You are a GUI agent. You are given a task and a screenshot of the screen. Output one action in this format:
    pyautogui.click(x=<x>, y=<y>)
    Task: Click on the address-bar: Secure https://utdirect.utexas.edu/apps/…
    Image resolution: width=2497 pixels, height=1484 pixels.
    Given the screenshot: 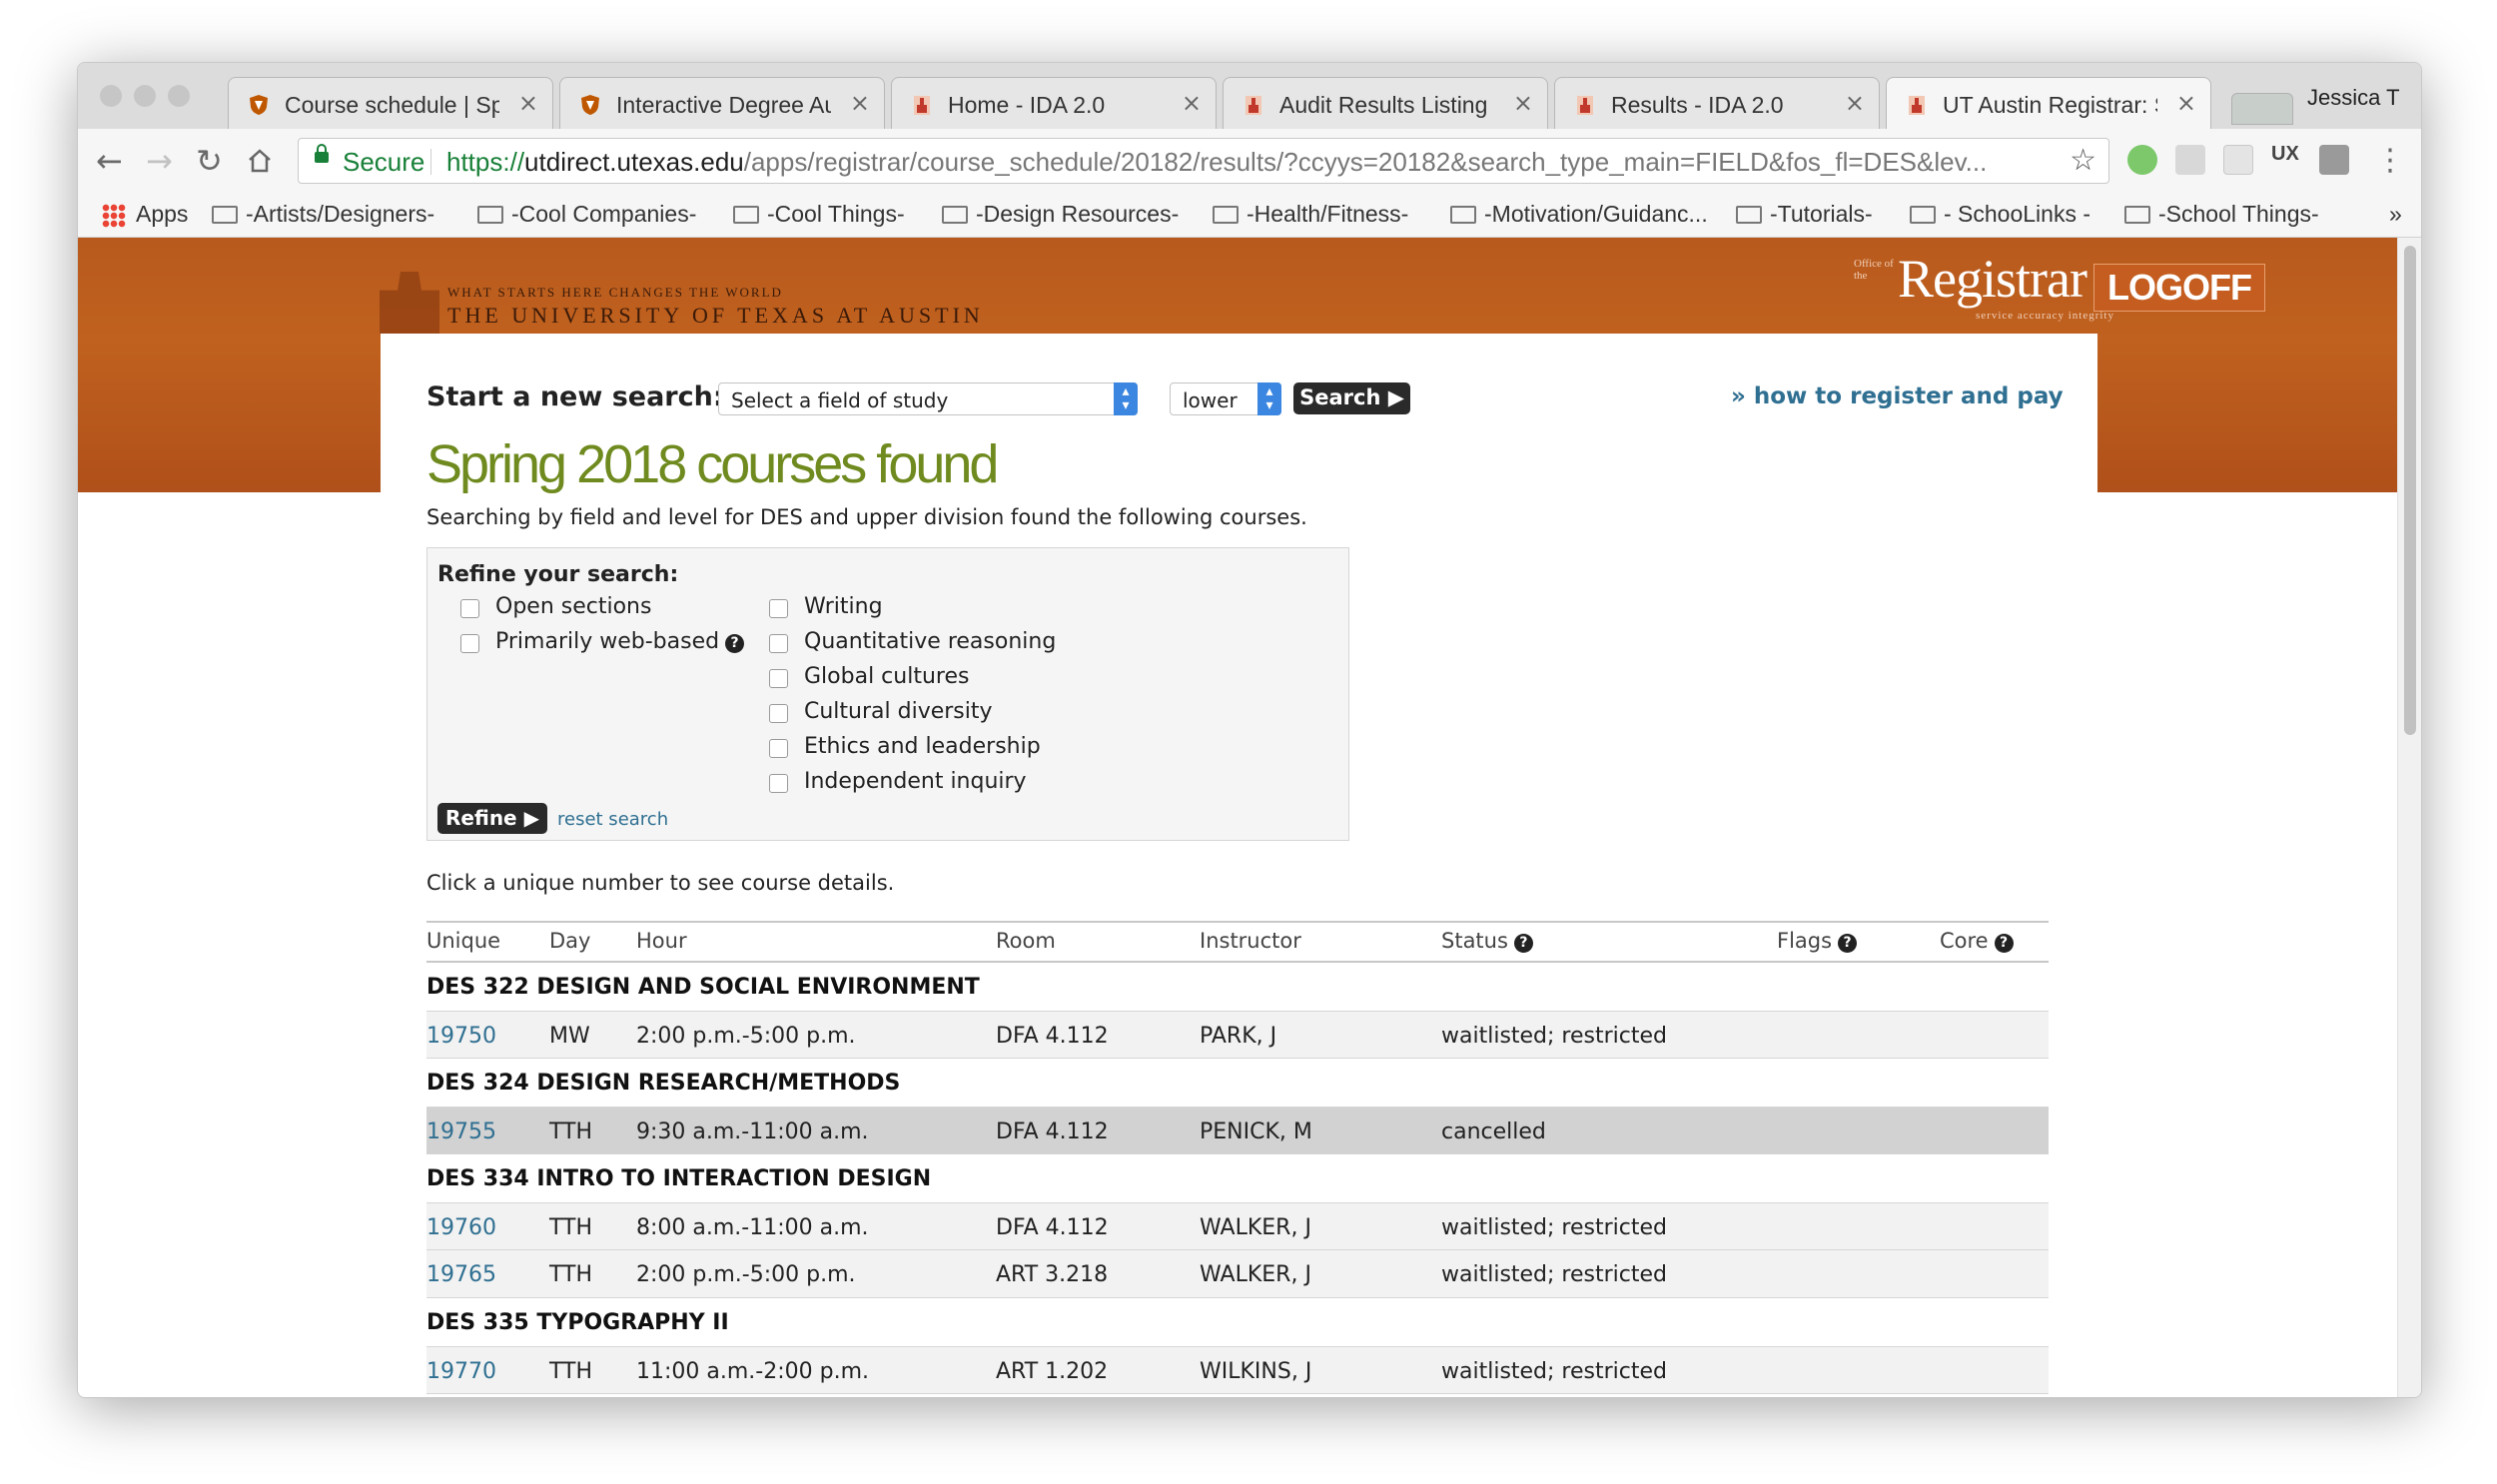 What is the action you would take?
    pyautogui.click(x=1203, y=161)
    